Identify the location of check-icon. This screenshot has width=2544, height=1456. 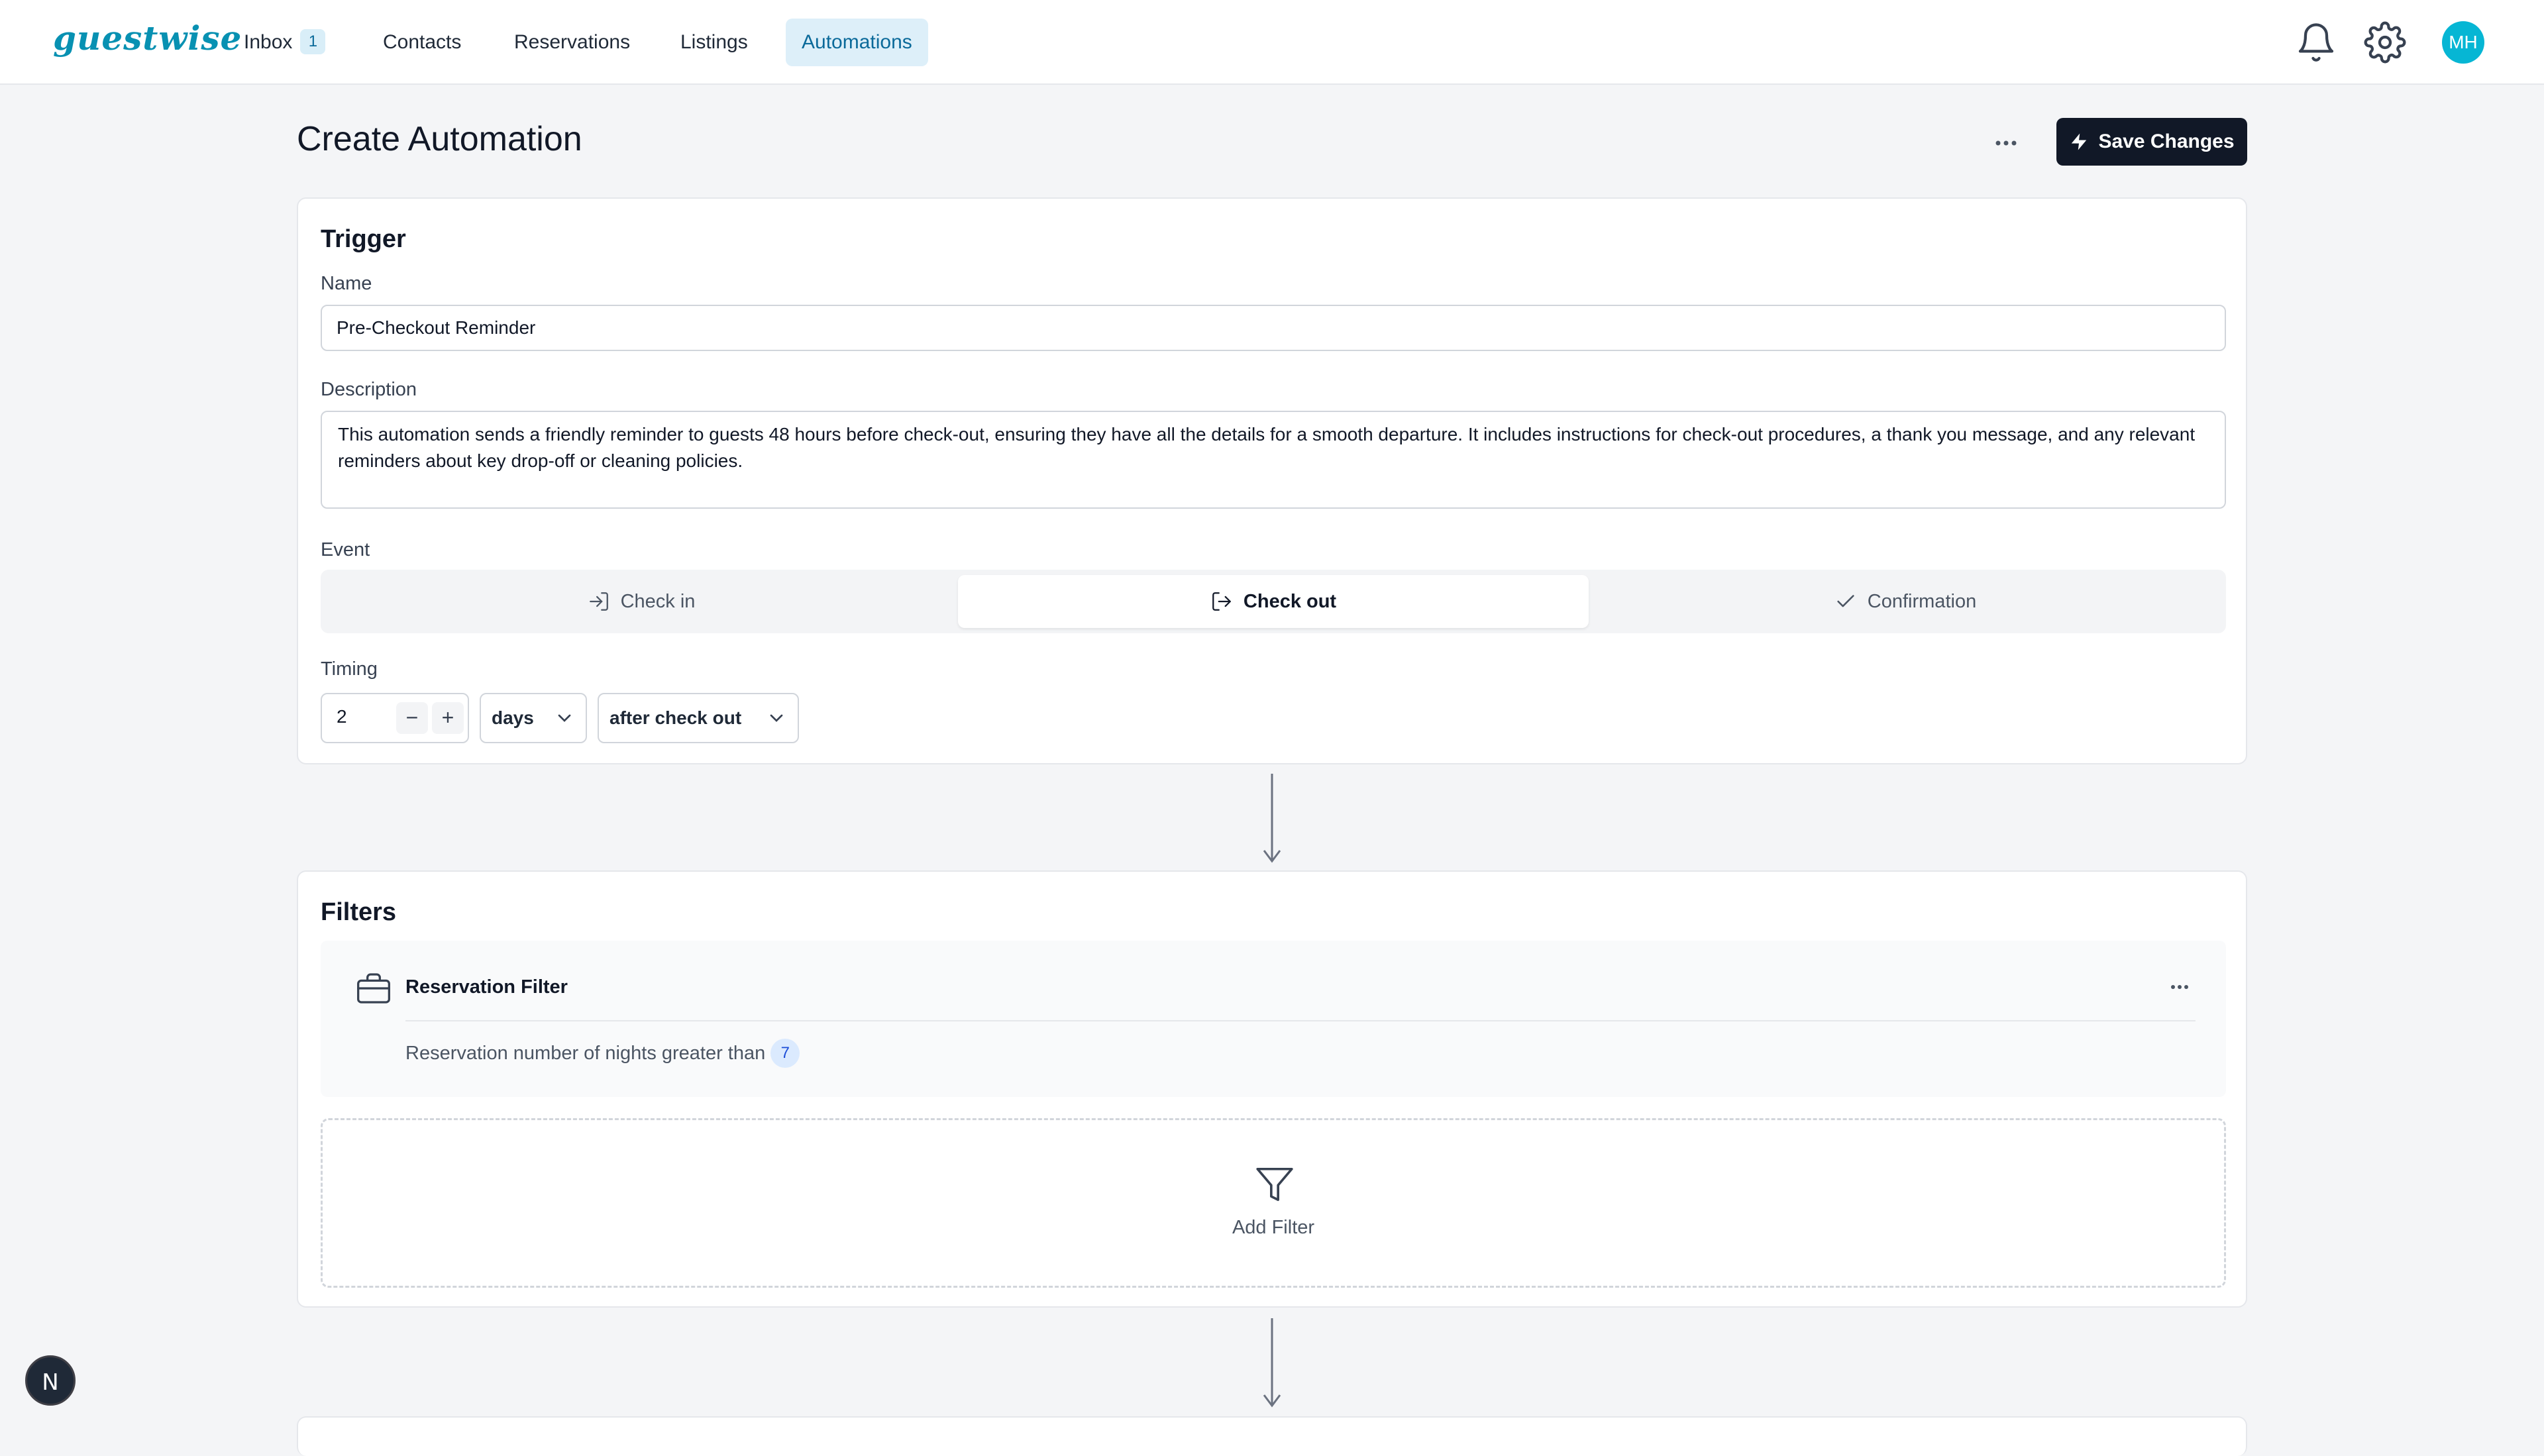
(1845, 601).